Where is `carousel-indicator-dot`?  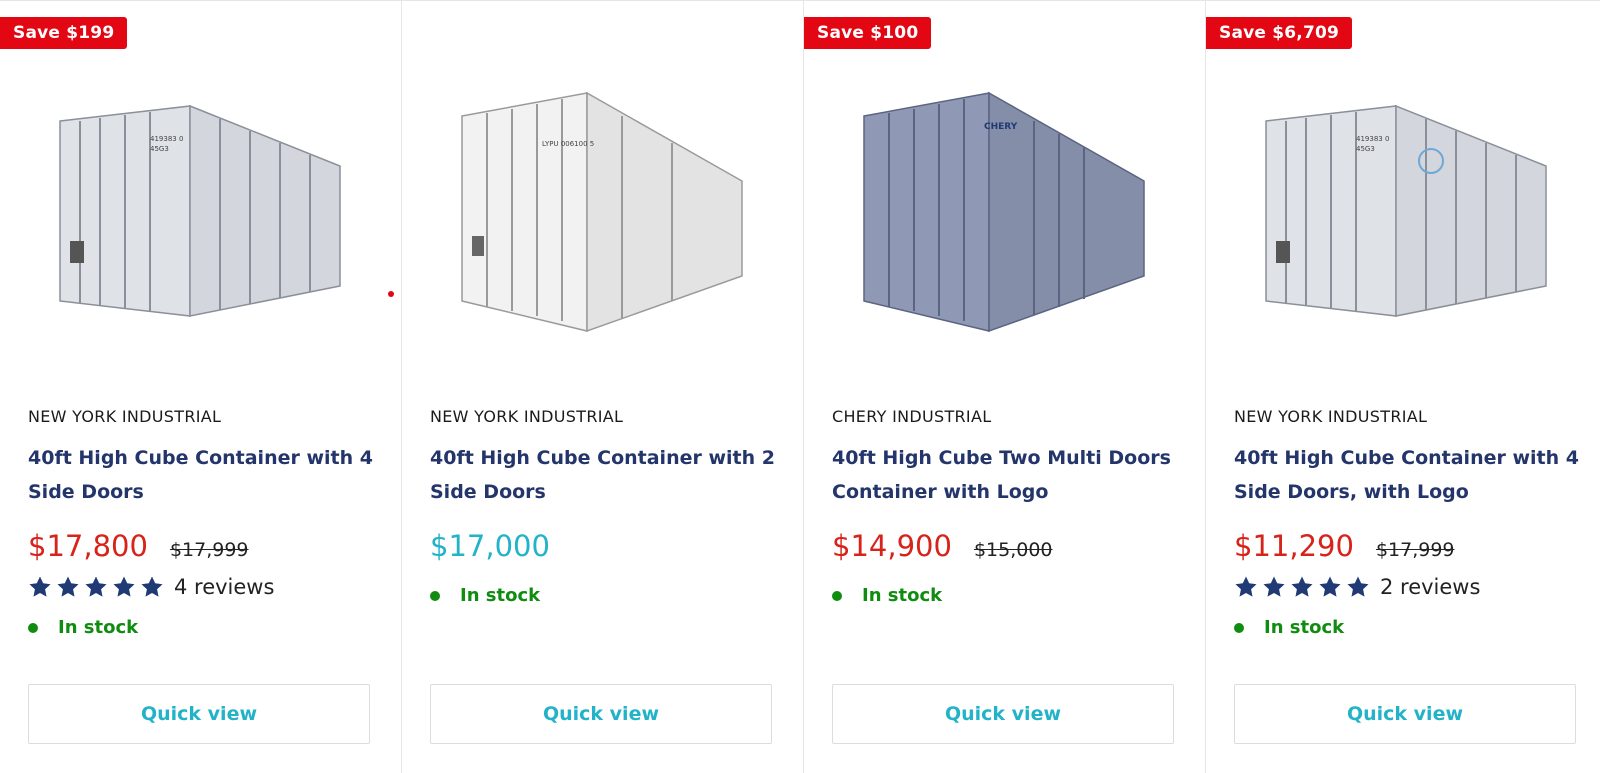
carousel-indicator-dot is located at coordinates (391, 294).